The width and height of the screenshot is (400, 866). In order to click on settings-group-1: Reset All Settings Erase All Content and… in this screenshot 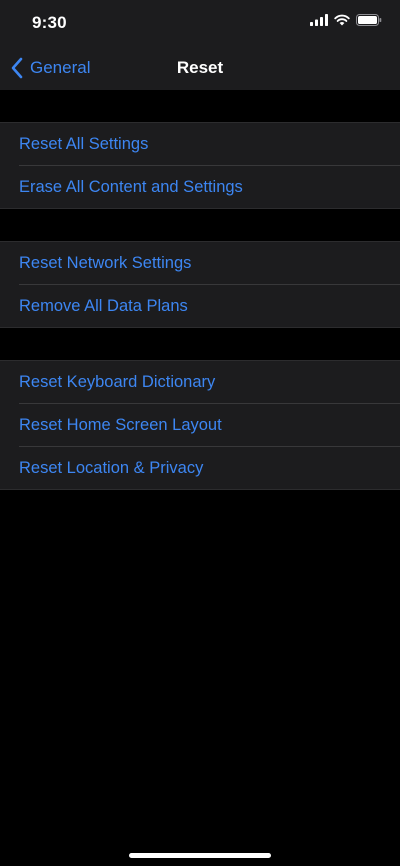, I will do `click(200, 165)`.